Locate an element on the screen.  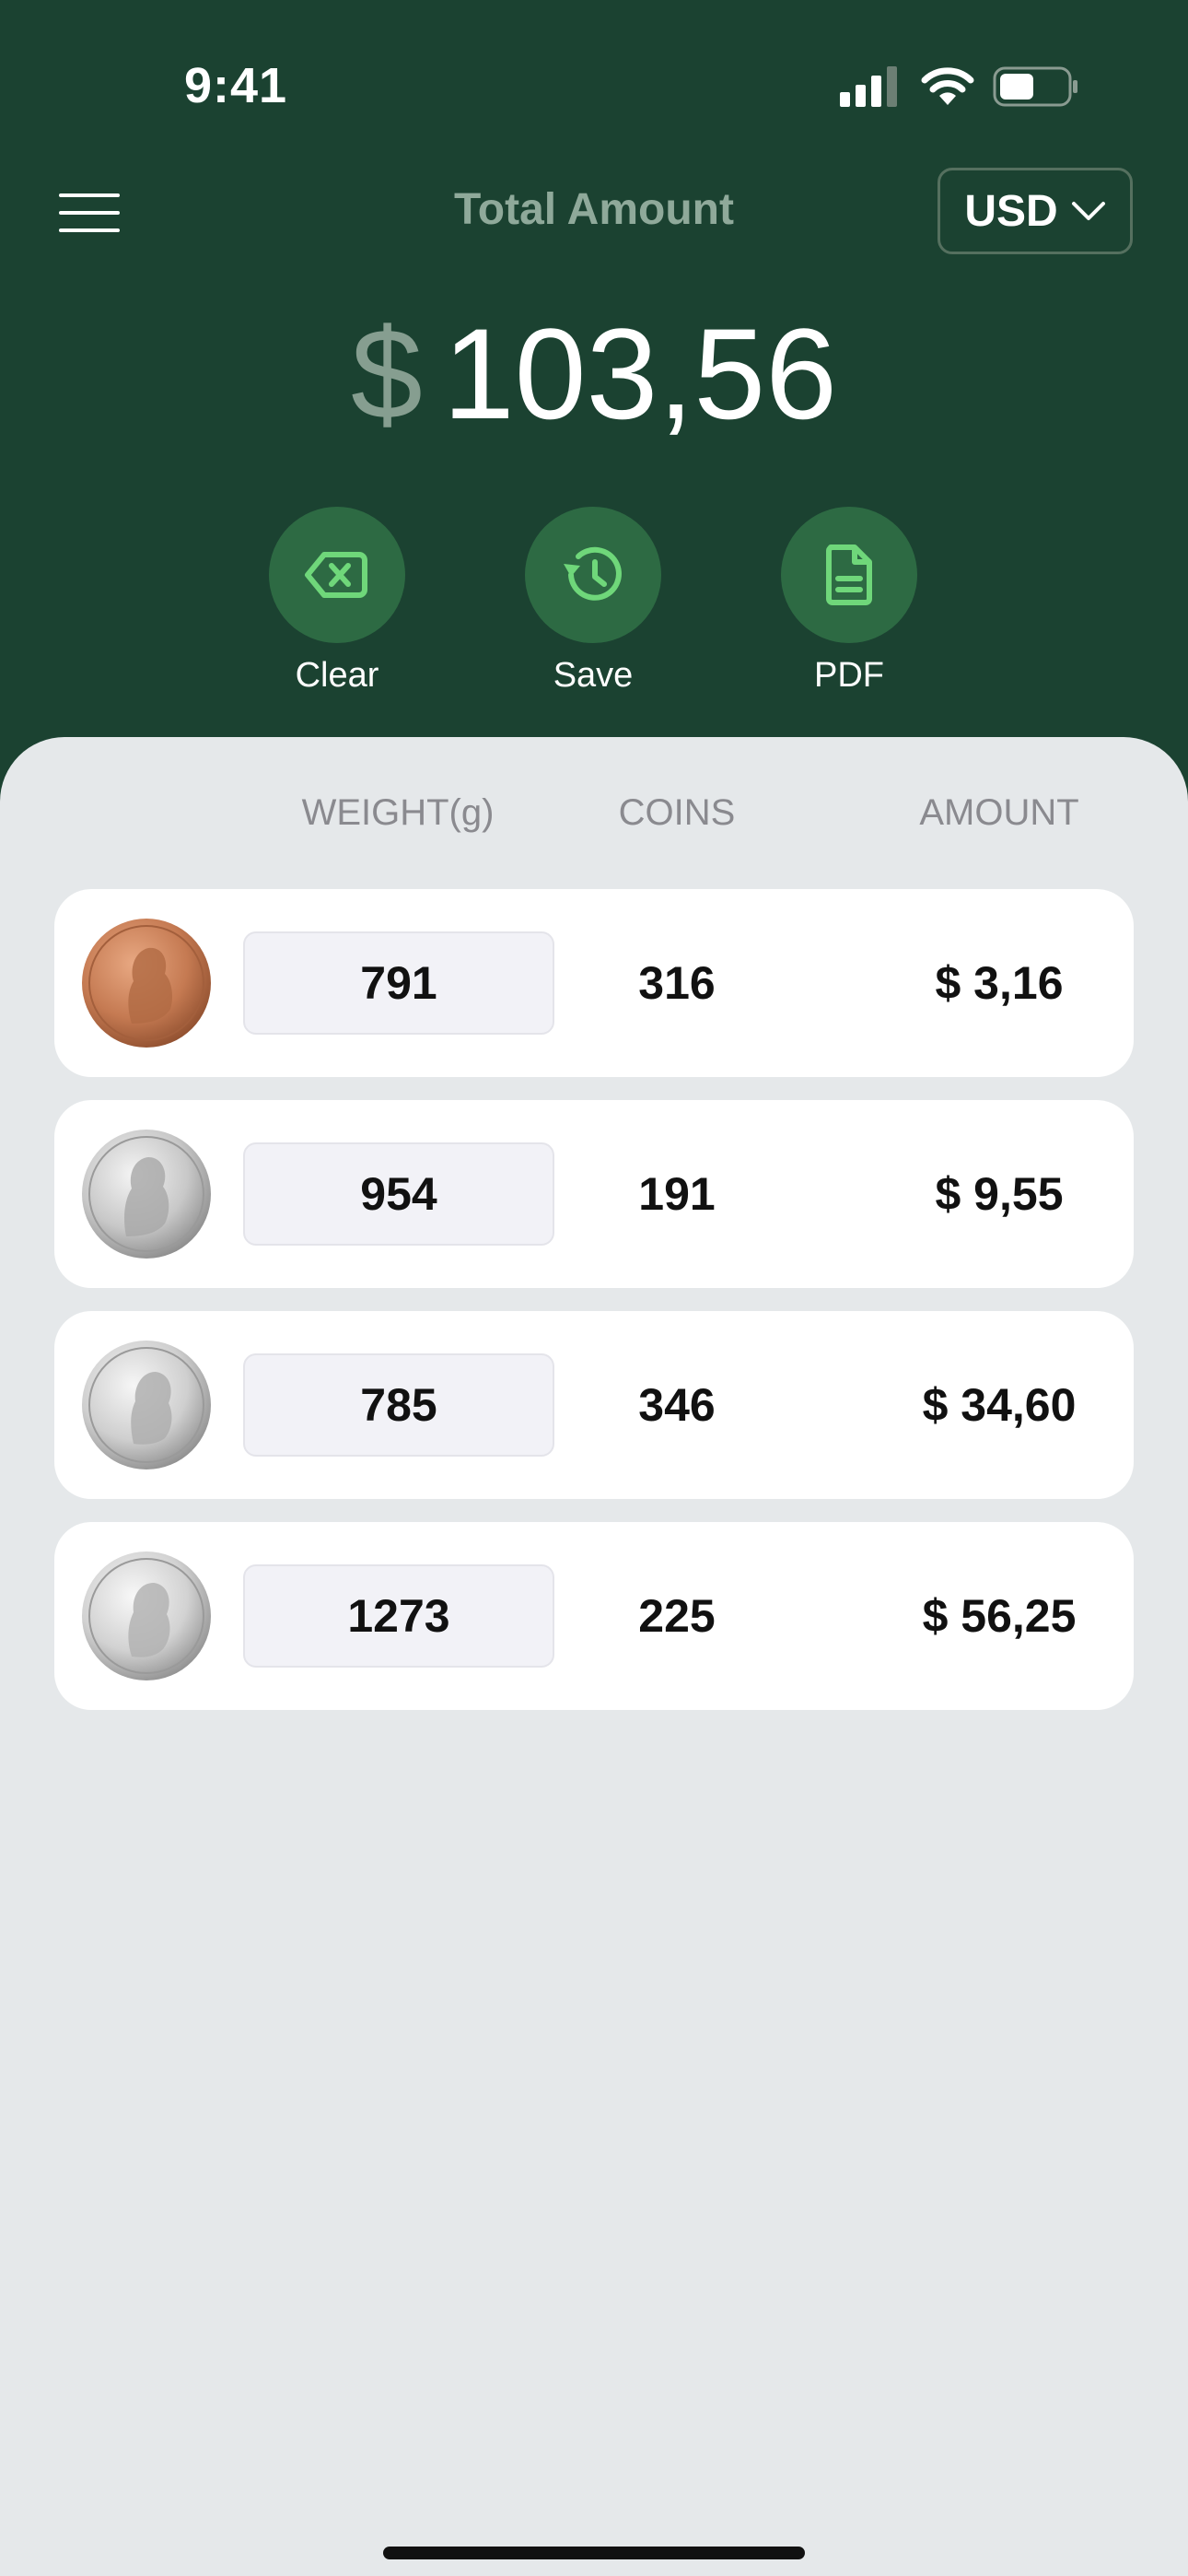
header-weight: WEIGHT(g) is located at coordinates (398, 812).